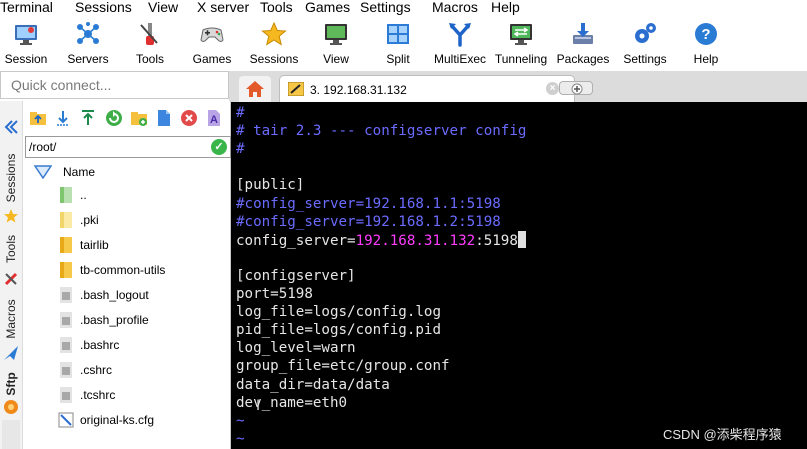  What do you see at coordinates (398, 44) in the screenshot?
I see `toolbar-split-button: Split` at bounding box center [398, 44].